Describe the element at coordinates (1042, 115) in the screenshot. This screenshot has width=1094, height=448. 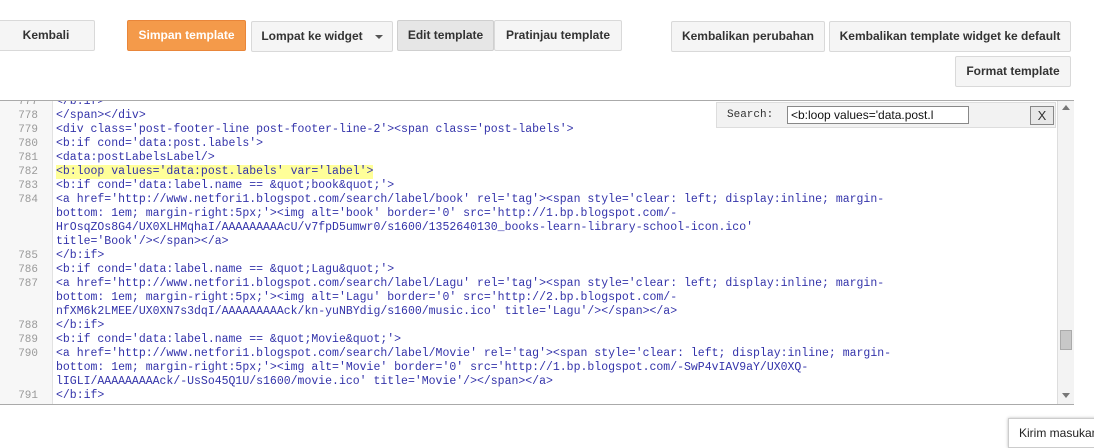
I see `close-search-button: X` at that location.